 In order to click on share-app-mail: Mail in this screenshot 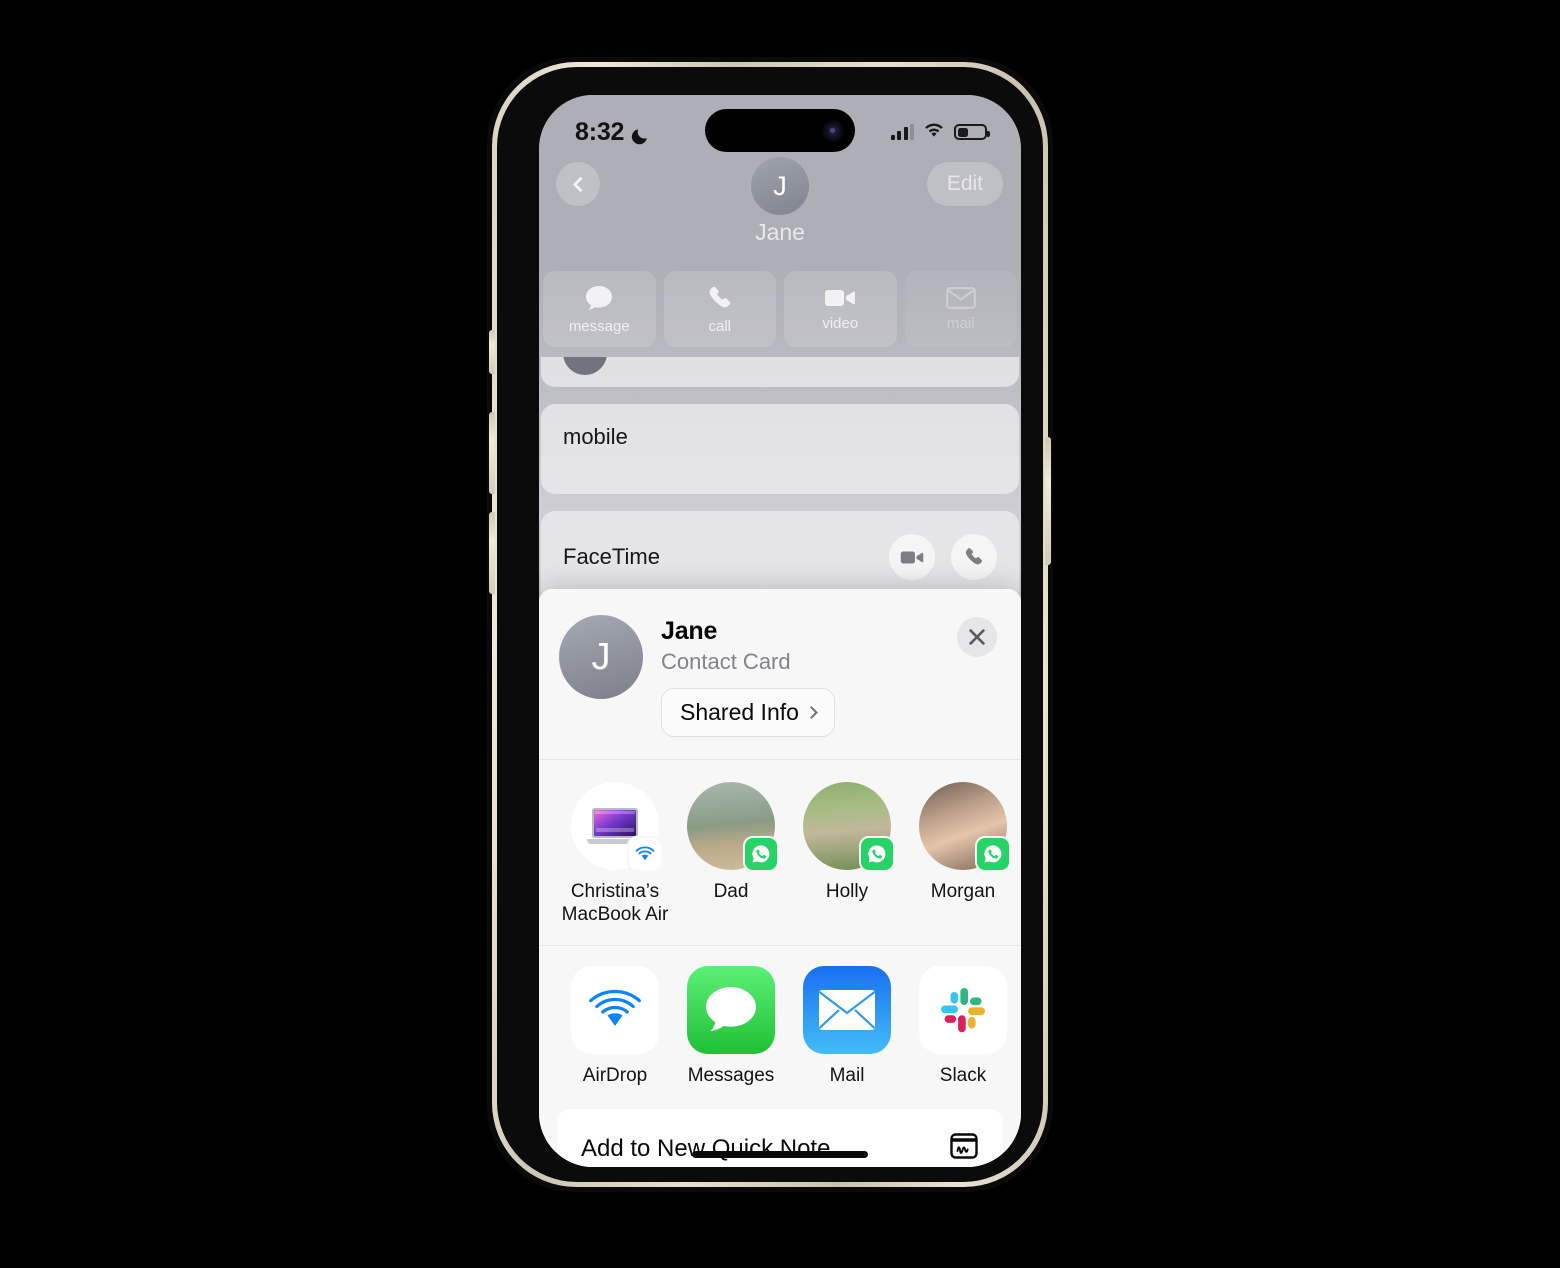, I will do `click(847, 1026)`.